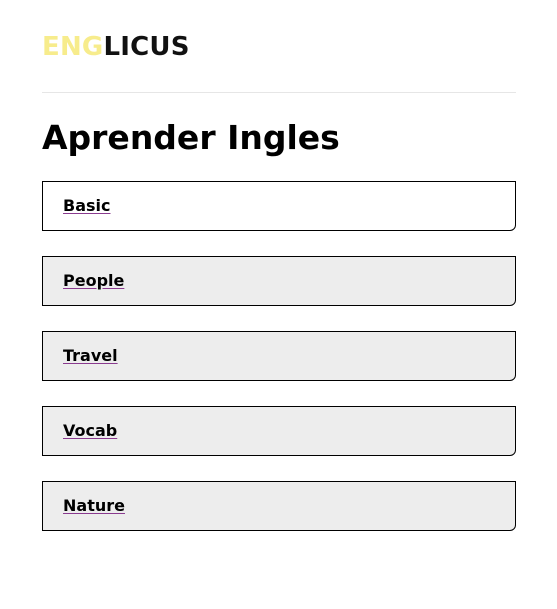 The height and width of the screenshot is (609, 557). What do you see at coordinates (73, 47) in the screenshot?
I see `logo-text-accent: ENG` at bounding box center [73, 47].